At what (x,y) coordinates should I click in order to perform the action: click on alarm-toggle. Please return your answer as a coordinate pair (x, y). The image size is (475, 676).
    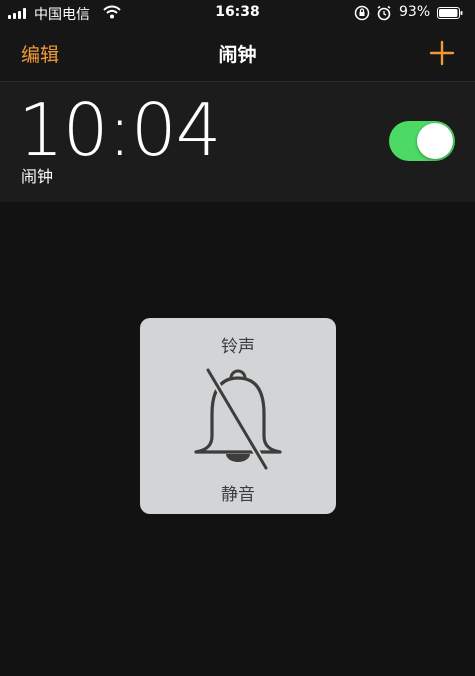
    Looking at the image, I should click on (422, 141).